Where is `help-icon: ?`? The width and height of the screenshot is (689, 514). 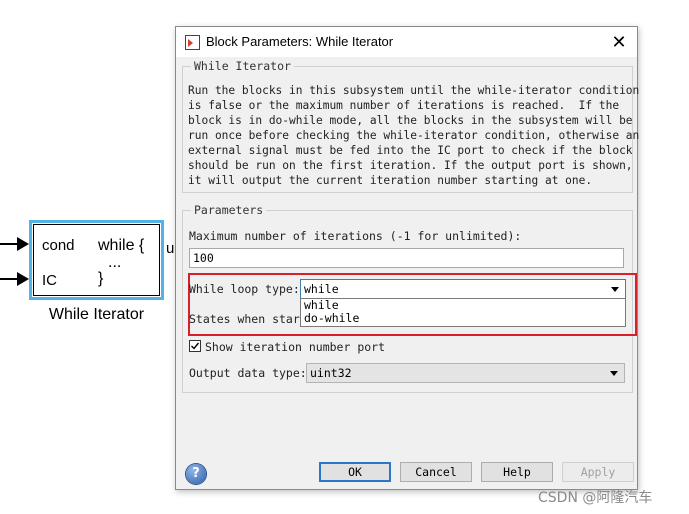 help-icon: ? is located at coordinates (196, 474).